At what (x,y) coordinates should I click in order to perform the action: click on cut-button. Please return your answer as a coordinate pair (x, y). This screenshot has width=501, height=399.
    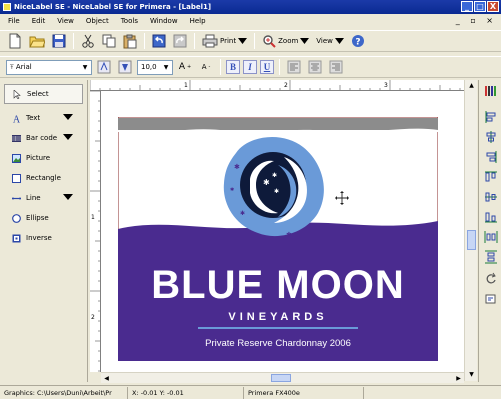
    Looking at the image, I should click on (88, 41).